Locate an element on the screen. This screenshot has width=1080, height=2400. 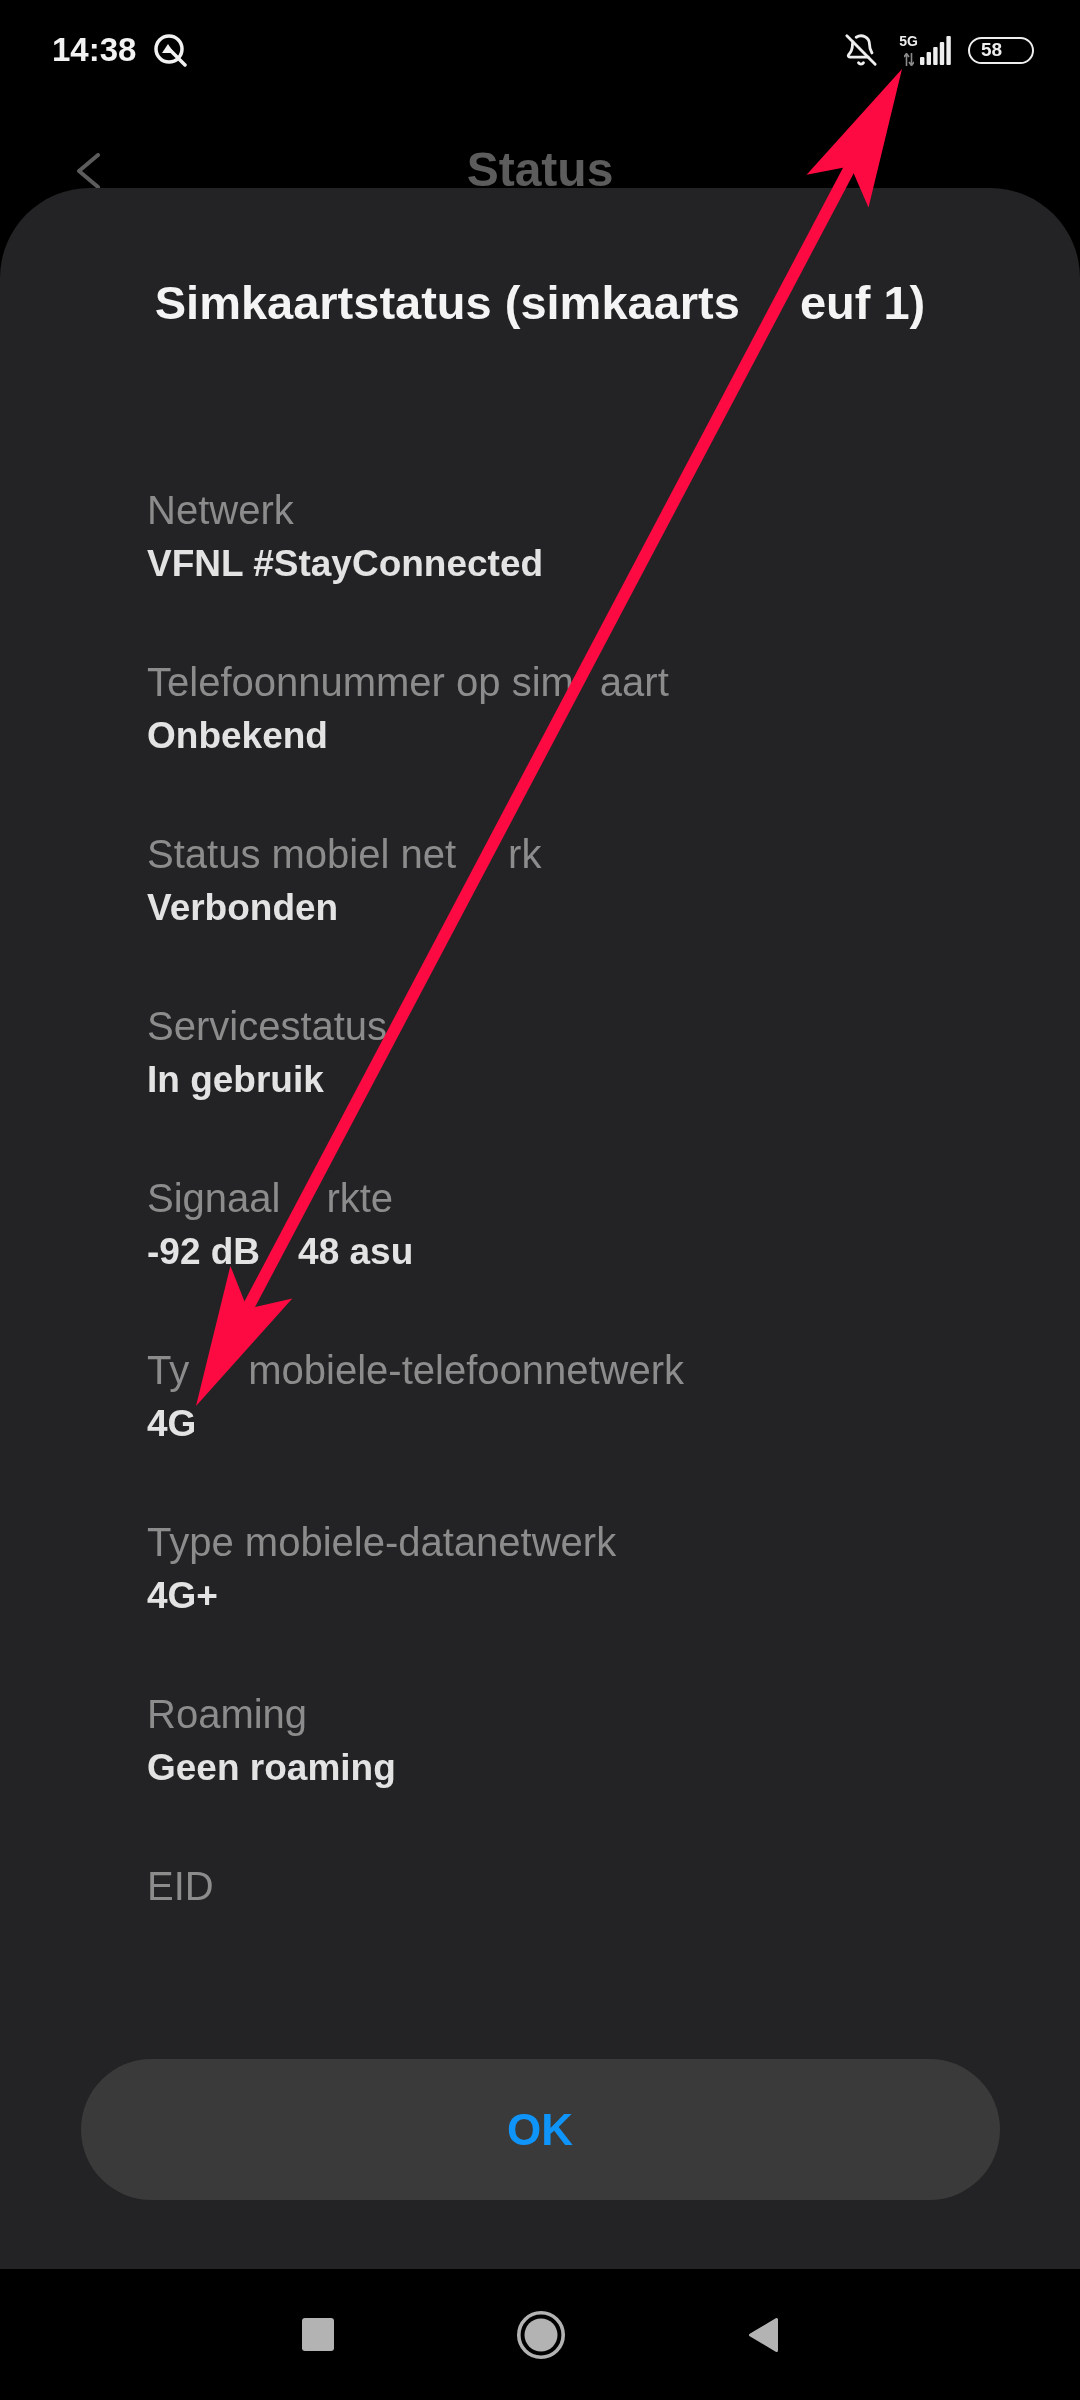
battery-percentage: 58 is located at coordinates (992, 50).